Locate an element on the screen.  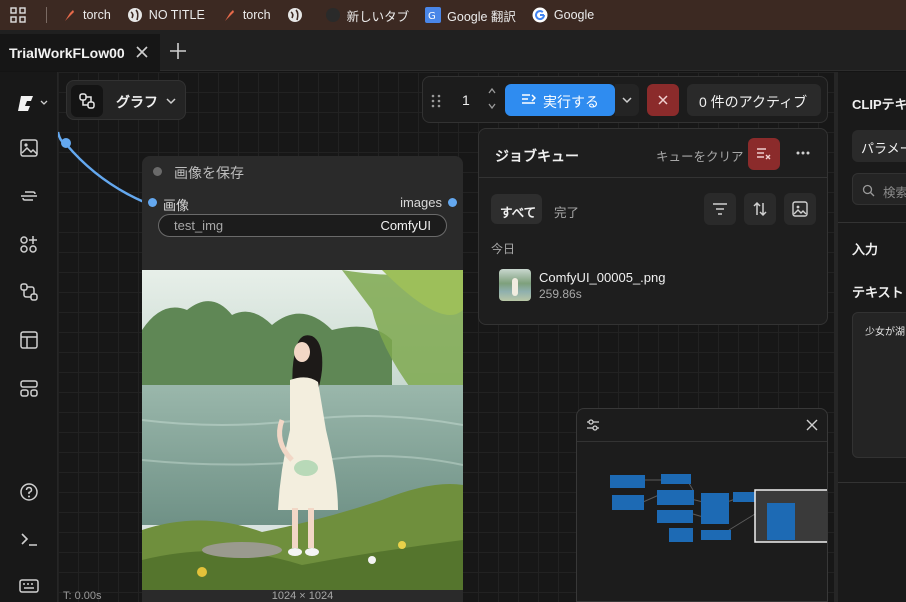
stepper-down-icon is located at coordinates (492, 106).